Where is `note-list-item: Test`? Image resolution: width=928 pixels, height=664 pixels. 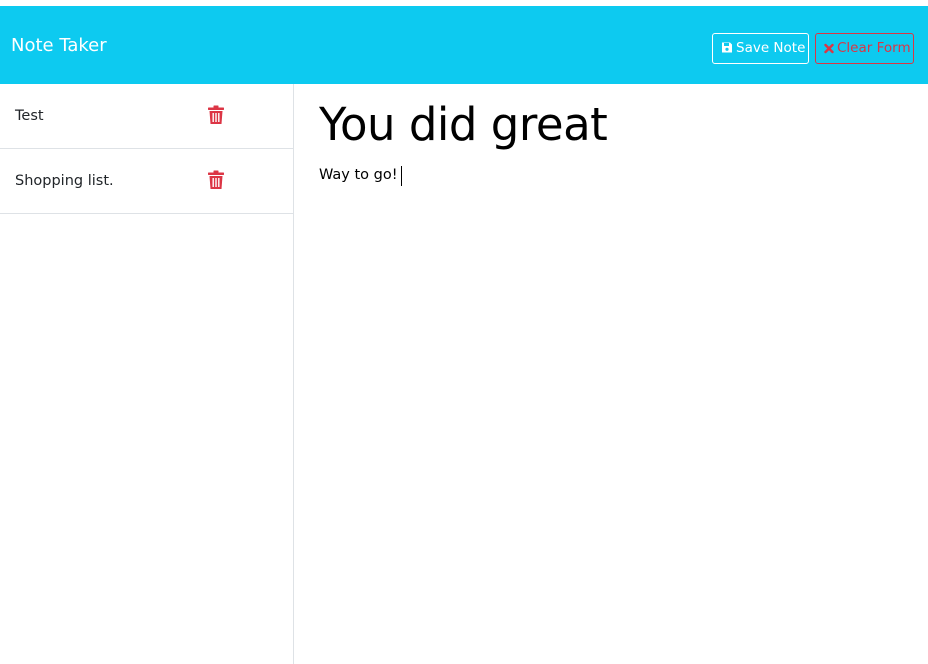 note-list-item: Test is located at coordinates (146, 116).